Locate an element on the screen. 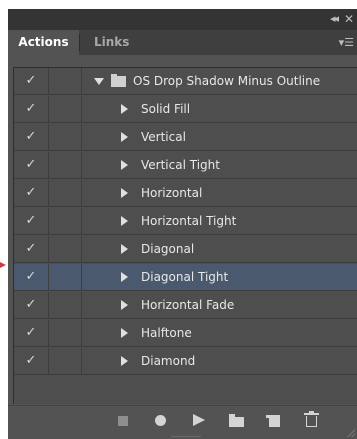  panel-menu-icon: ▾☰ is located at coordinates (346, 42).